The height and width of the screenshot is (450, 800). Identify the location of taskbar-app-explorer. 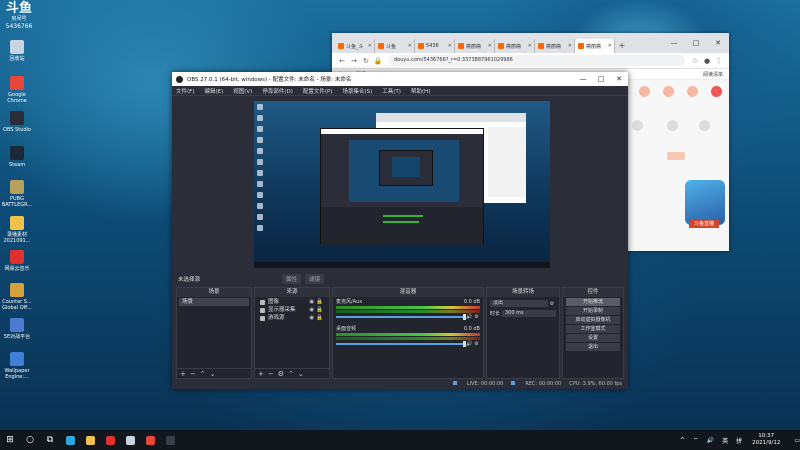
(90, 440).